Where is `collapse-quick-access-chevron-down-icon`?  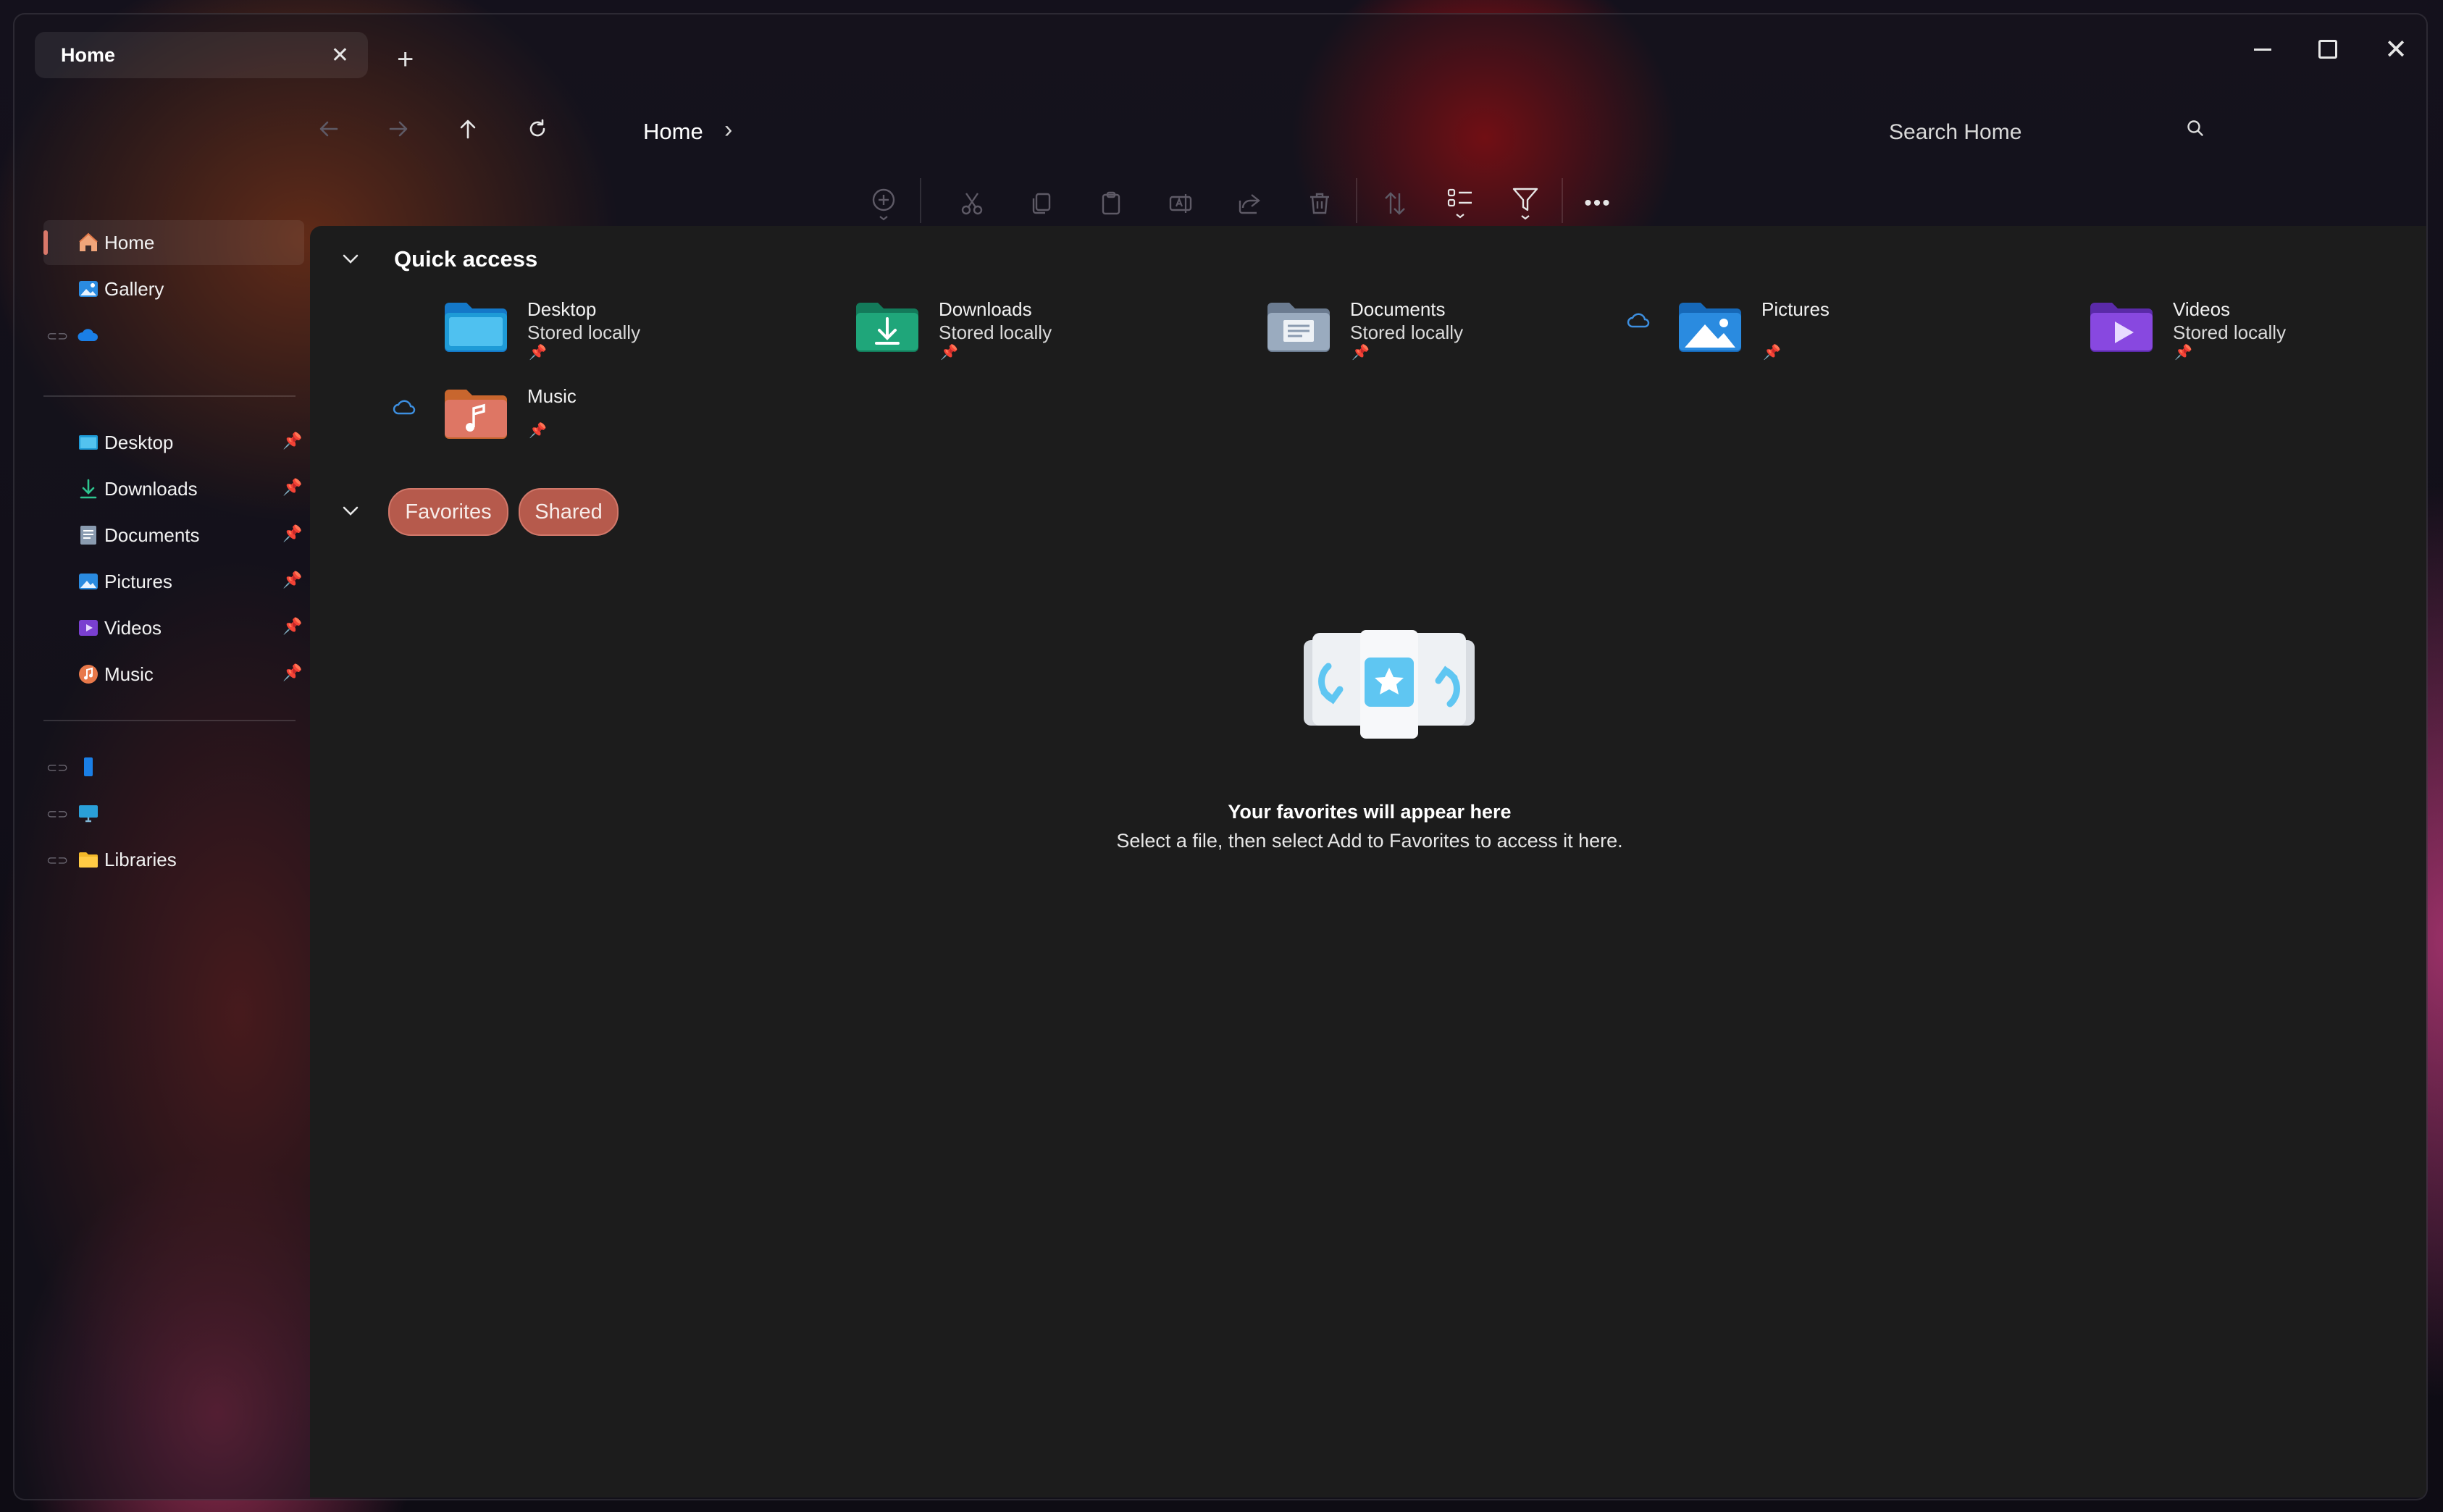 collapse-quick-access-chevron-down-icon is located at coordinates (350, 259).